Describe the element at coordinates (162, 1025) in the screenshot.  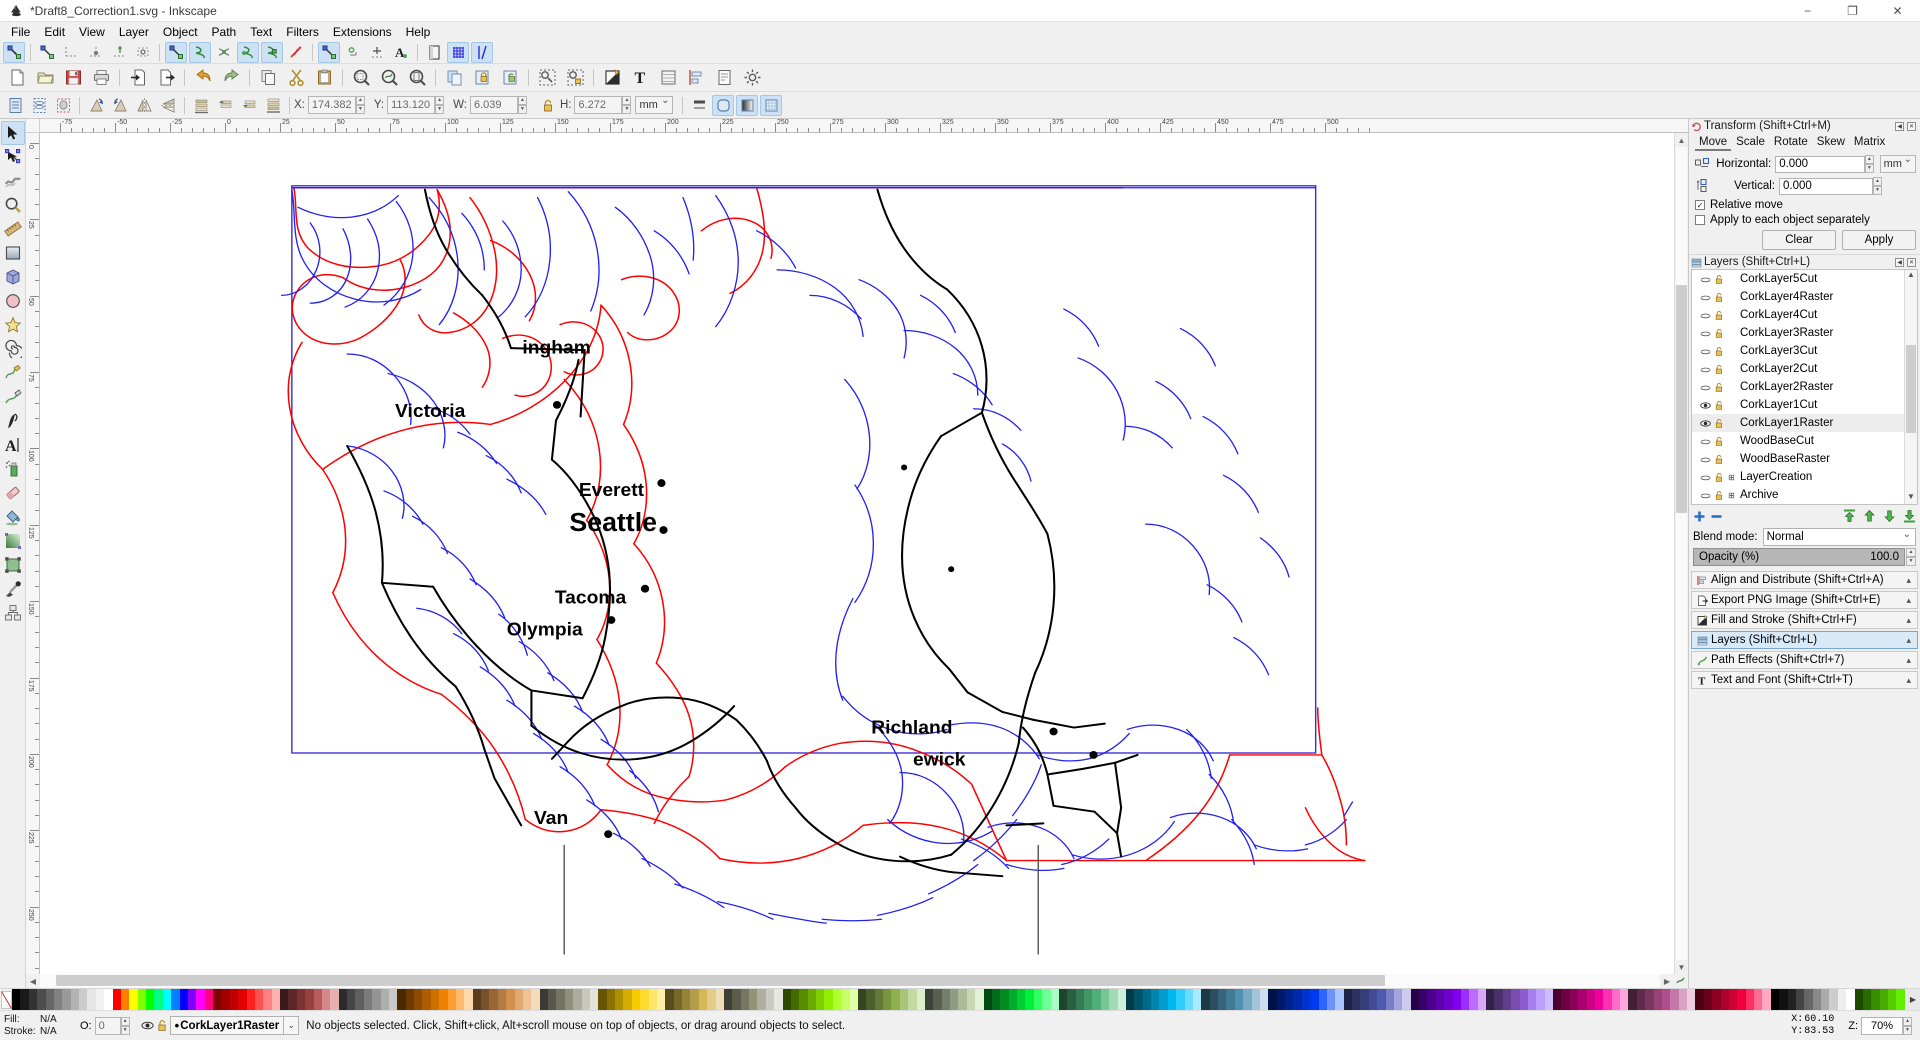
I see `unlock-icon` at that location.